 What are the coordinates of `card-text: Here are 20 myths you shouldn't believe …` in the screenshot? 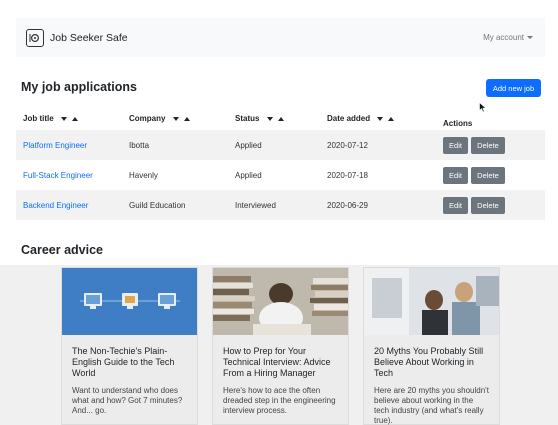 It's located at (431, 405).